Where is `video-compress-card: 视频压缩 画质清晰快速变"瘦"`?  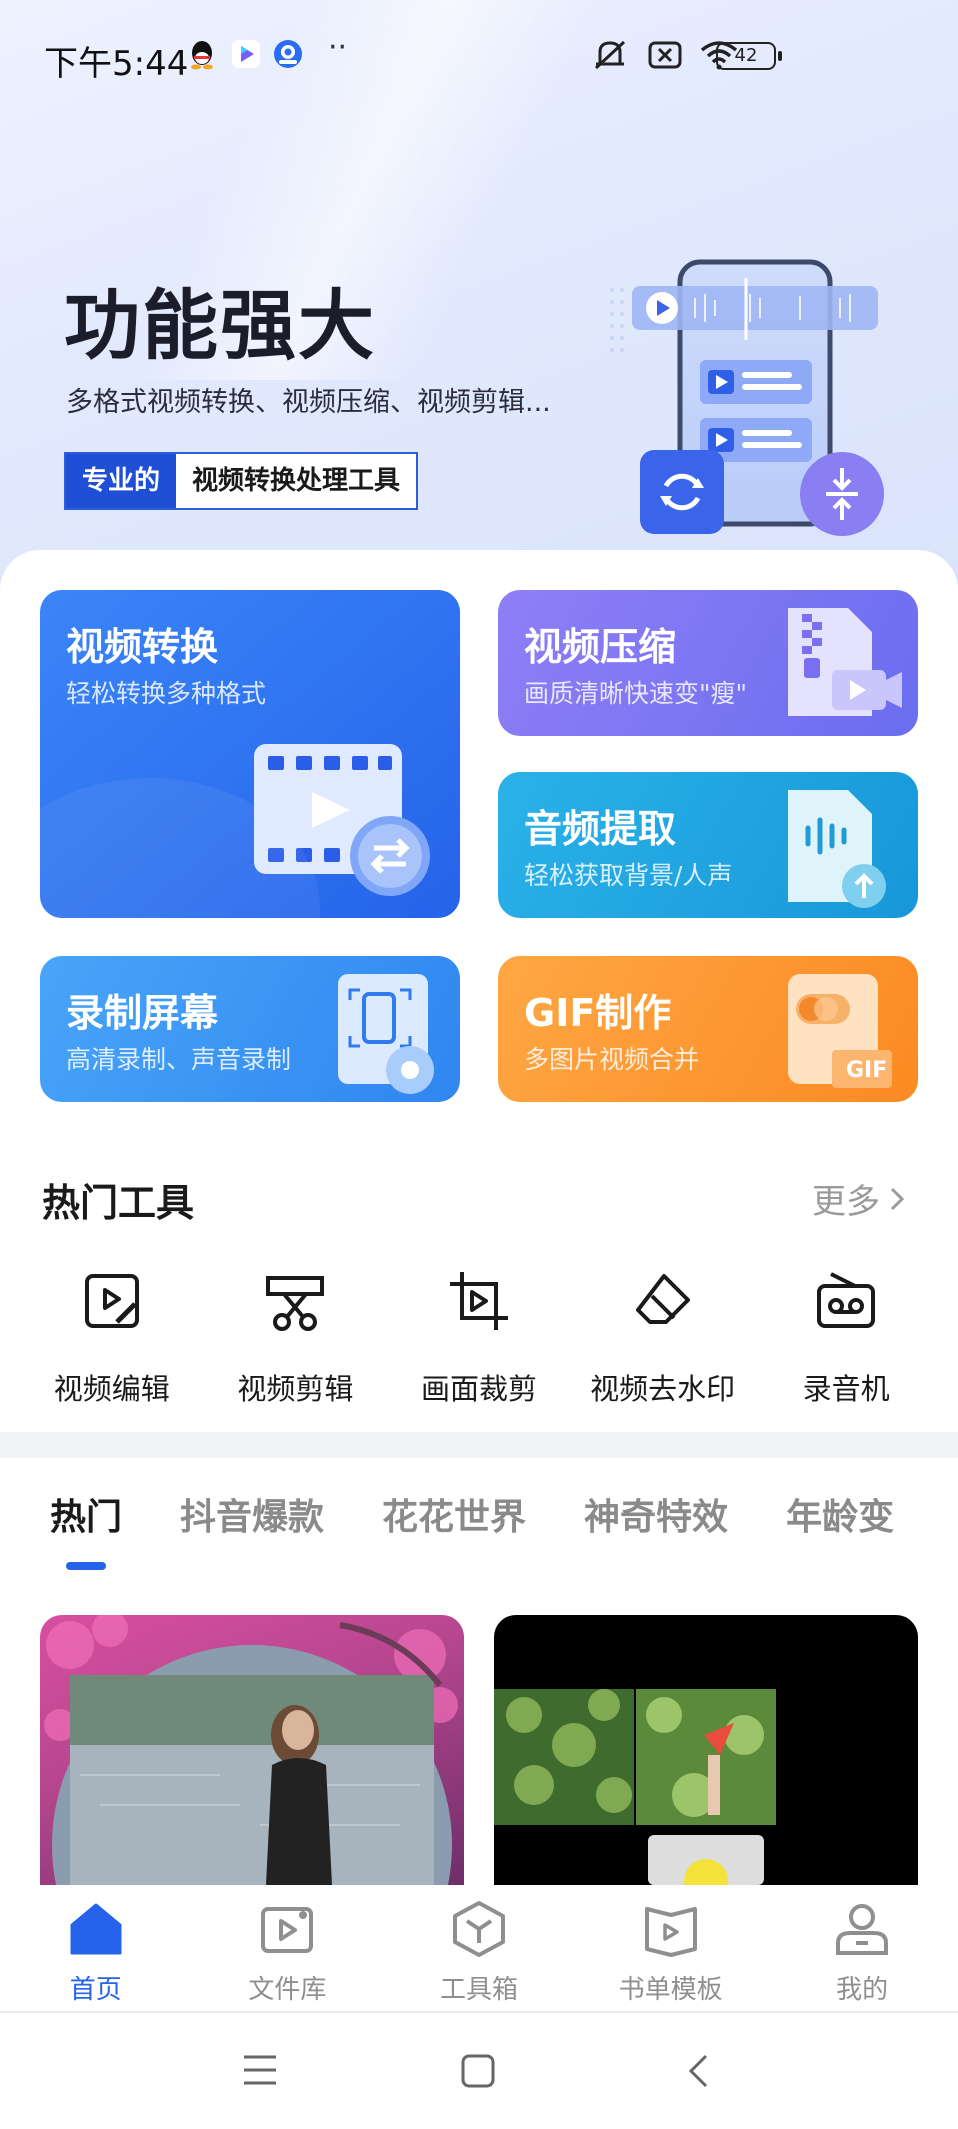 video-compress-card: 视频压缩 画质清晰快速变"瘦" is located at coordinates (708, 663).